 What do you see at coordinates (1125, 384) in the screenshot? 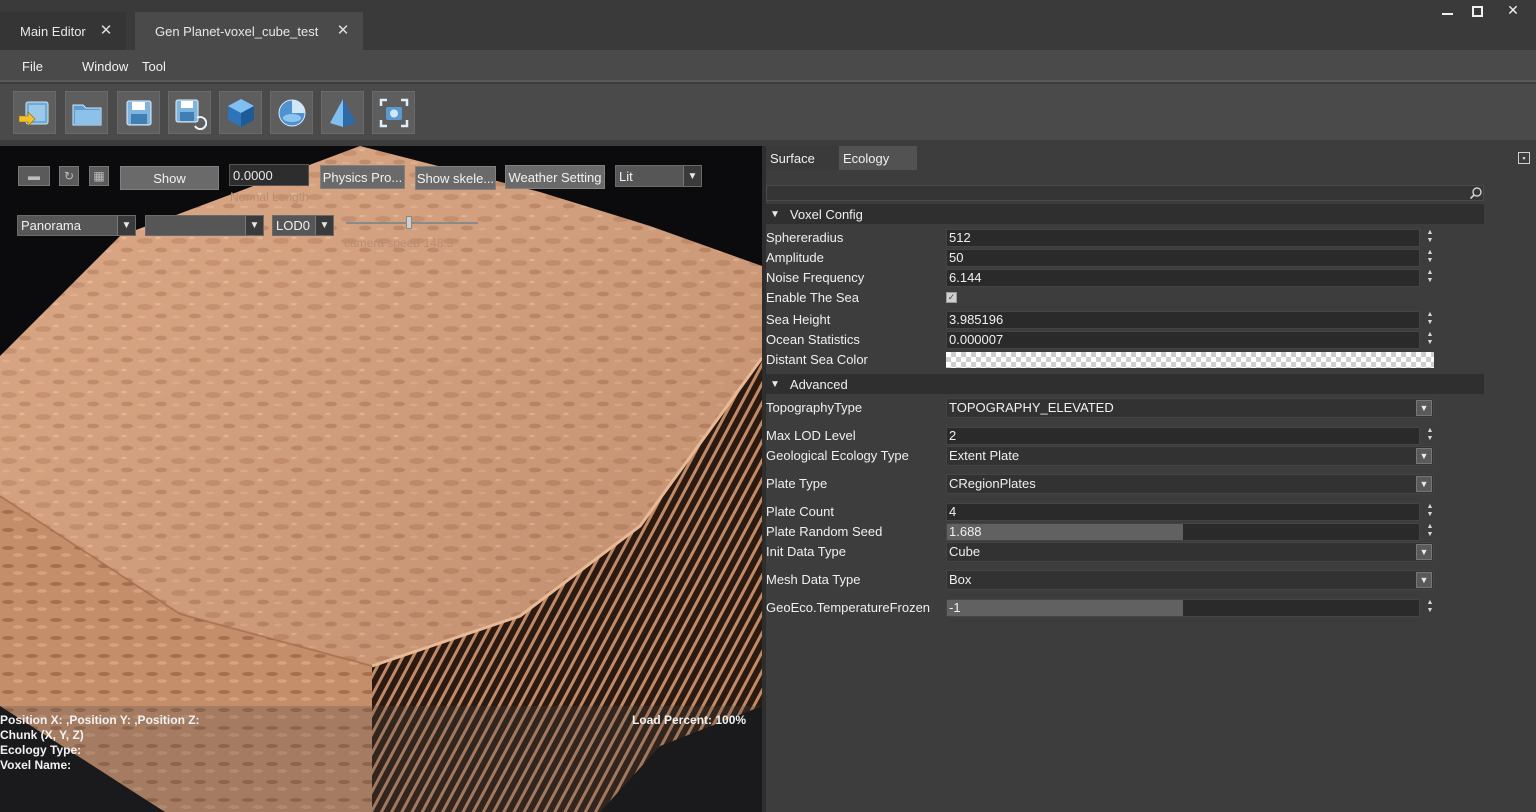
I see `section-advanced: ▼ Advanced` at bounding box center [1125, 384].